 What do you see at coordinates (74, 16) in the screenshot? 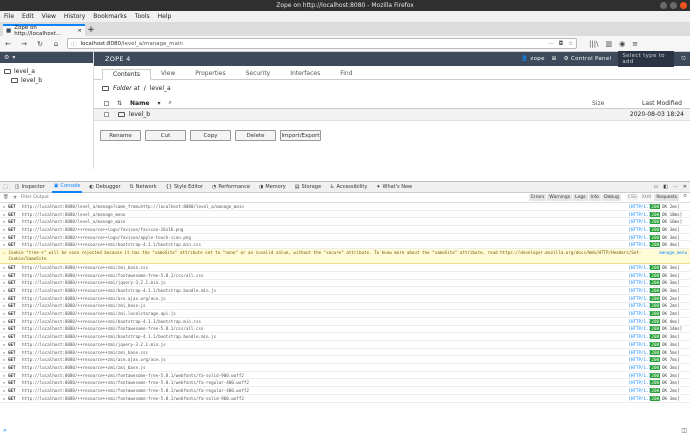
I see `menu-history: History` at bounding box center [74, 16].